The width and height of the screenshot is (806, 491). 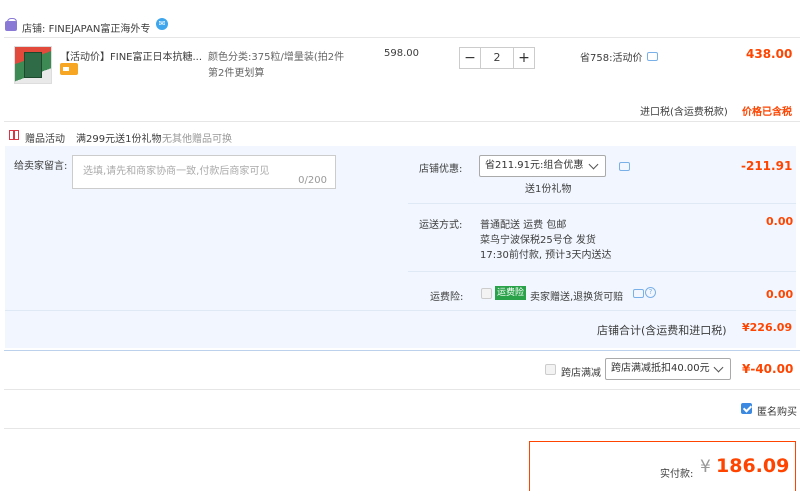 What do you see at coordinates (780, 294) in the screenshot?
I see `insurance-value: 0.00` at bounding box center [780, 294].